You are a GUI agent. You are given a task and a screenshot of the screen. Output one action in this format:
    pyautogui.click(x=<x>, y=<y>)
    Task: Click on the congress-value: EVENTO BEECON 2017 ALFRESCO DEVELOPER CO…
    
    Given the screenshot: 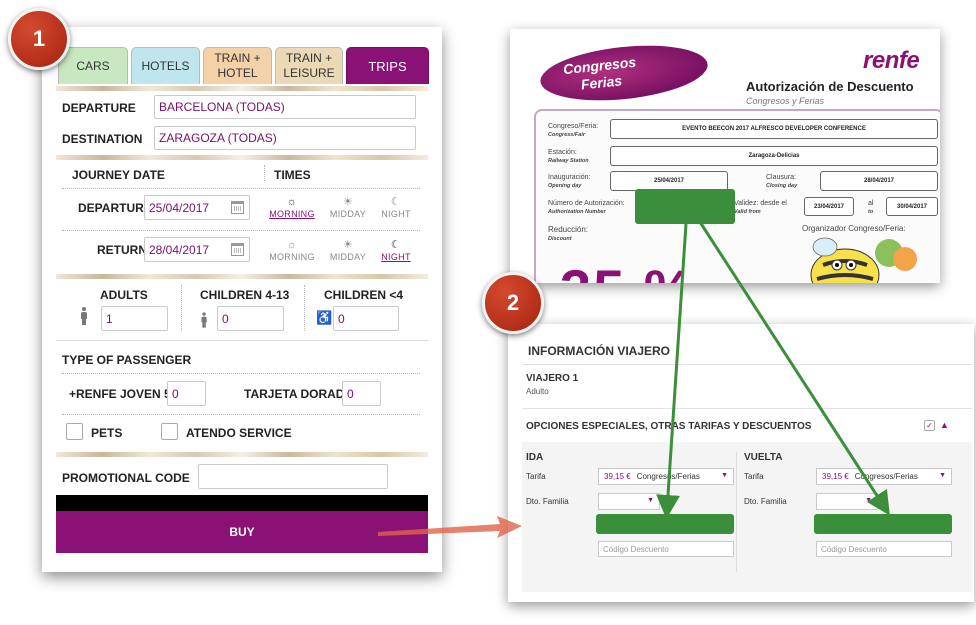 What is the action you would take?
    pyautogui.click(x=774, y=129)
    